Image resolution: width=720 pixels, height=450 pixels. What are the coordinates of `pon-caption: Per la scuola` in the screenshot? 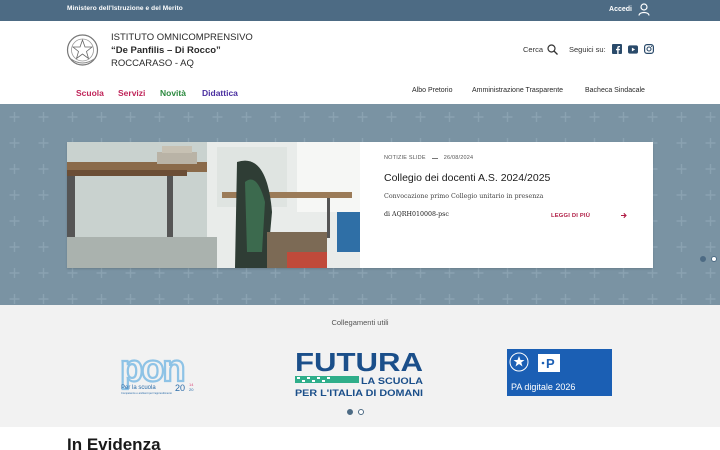 It's located at (138, 388).